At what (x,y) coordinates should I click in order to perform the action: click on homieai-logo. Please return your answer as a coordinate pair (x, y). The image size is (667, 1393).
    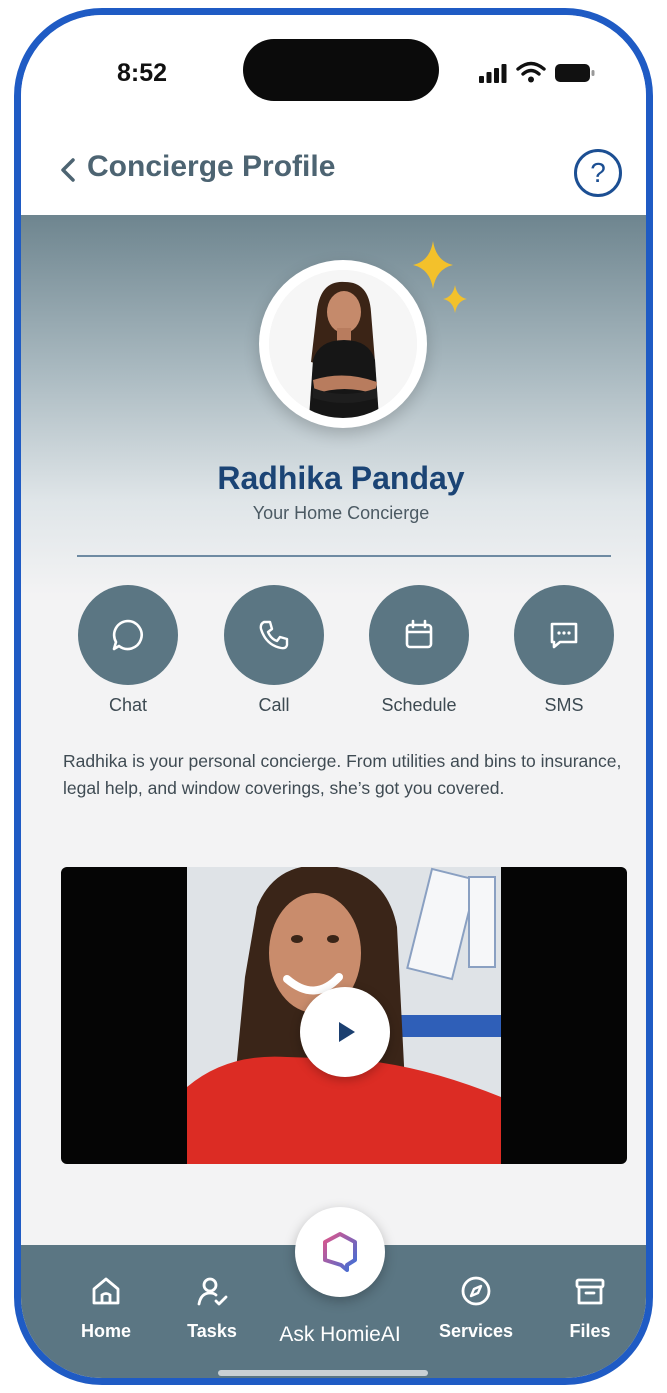
    Looking at the image, I should click on (340, 1252).